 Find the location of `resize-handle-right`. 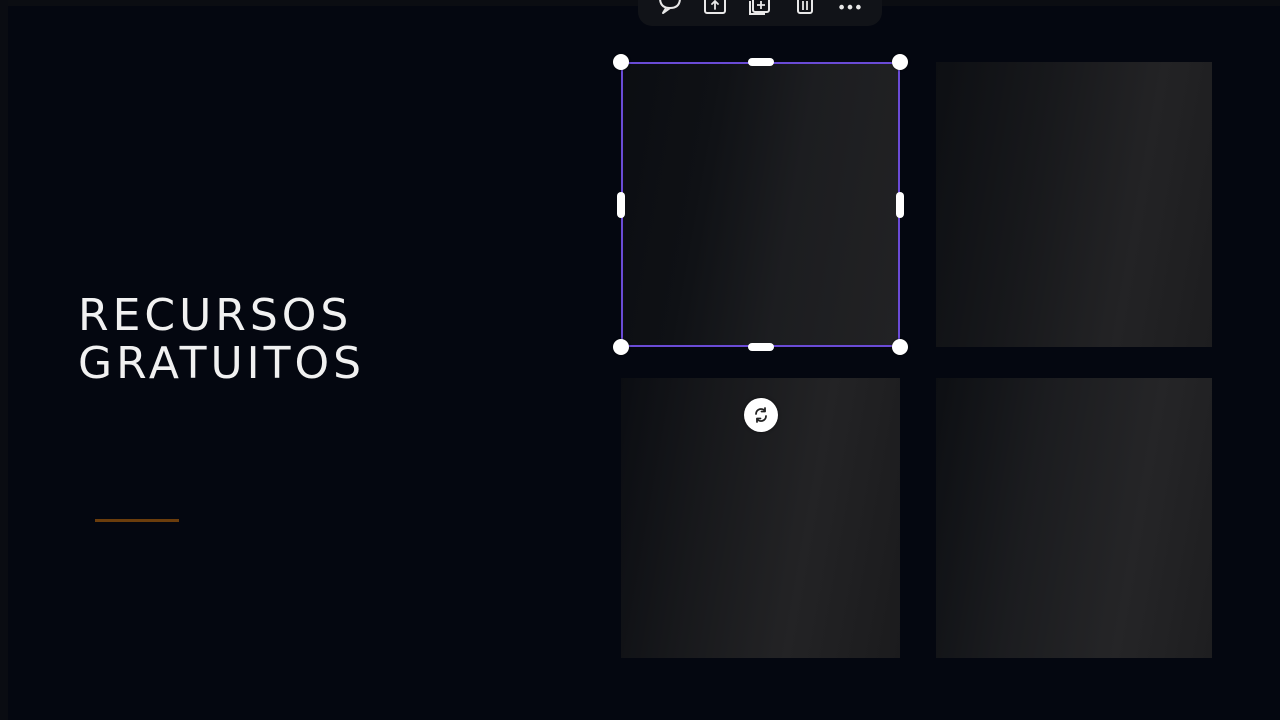

resize-handle-right is located at coordinates (900, 205).